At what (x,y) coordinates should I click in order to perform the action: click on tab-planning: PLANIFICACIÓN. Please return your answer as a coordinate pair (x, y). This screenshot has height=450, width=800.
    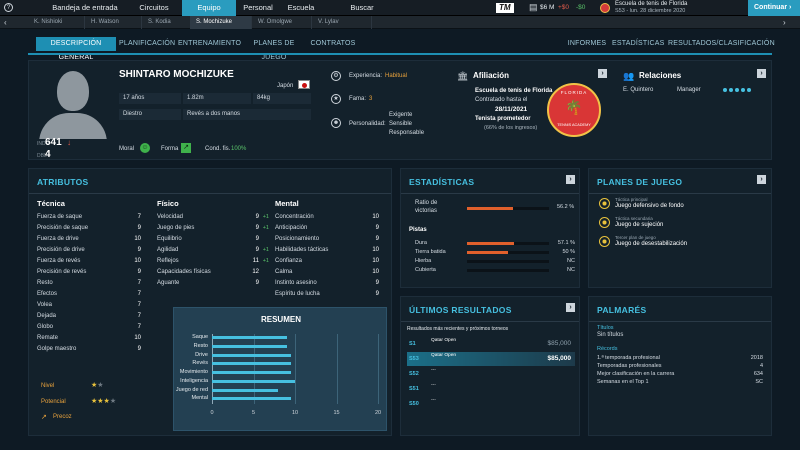
    Looking at the image, I should click on (147, 44).